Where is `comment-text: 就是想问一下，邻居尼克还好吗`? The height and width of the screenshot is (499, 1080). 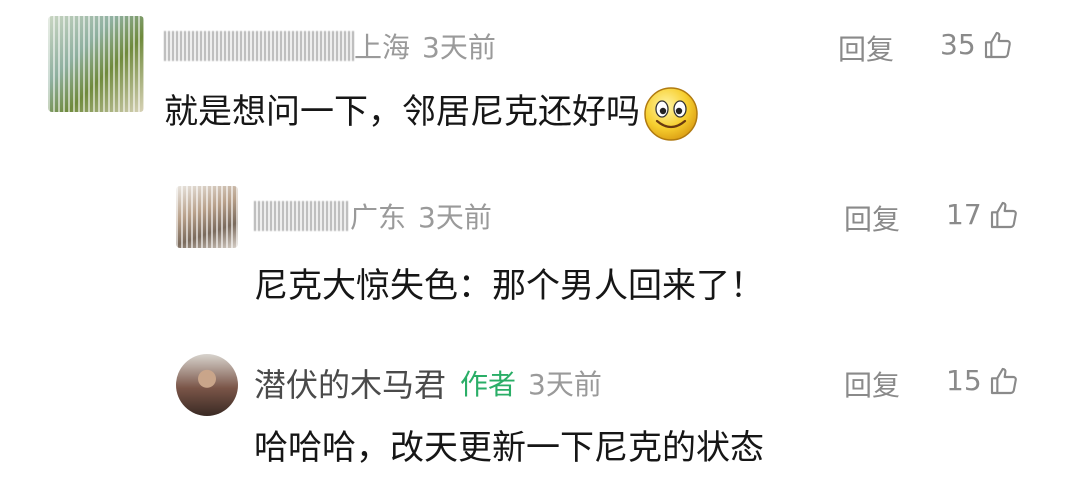
comment-text: 就是想问一下，邻居尼克还好吗 is located at coordinates (432, 113).